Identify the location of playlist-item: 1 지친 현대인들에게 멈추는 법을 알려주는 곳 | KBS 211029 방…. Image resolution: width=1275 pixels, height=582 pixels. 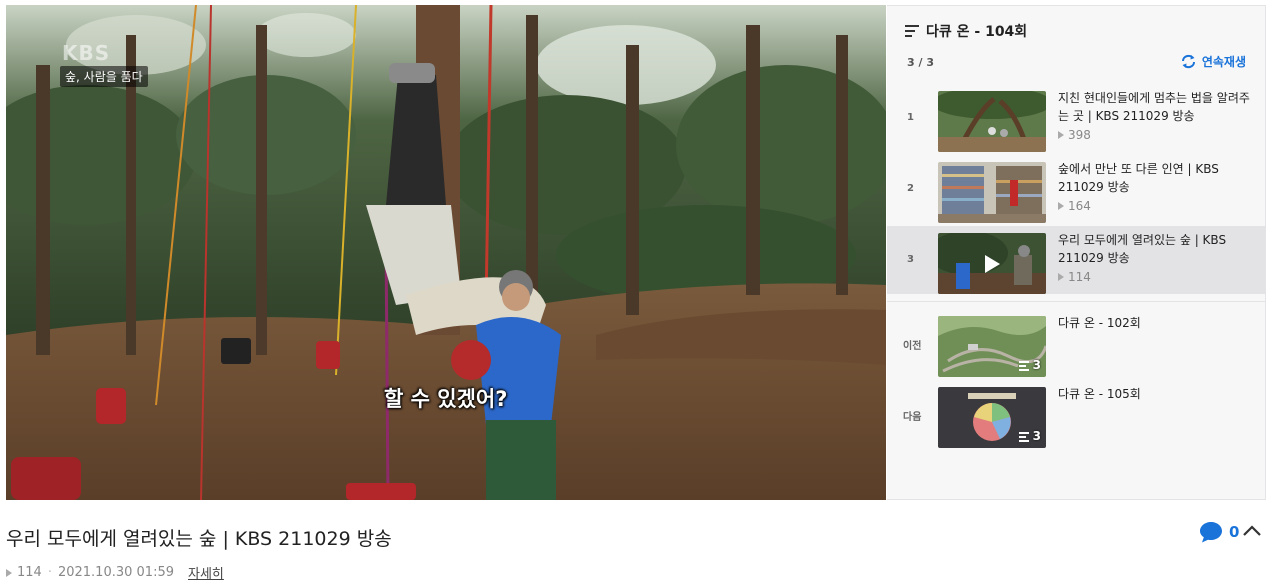
(1076, 118).